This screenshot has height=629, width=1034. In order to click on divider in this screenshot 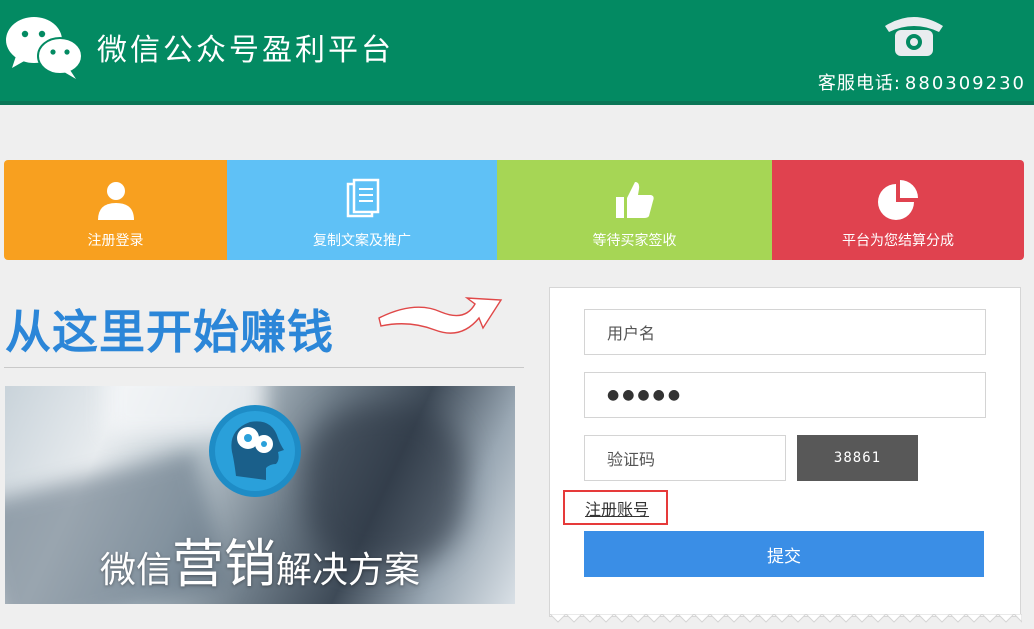, I will do `click(264, 367)`.